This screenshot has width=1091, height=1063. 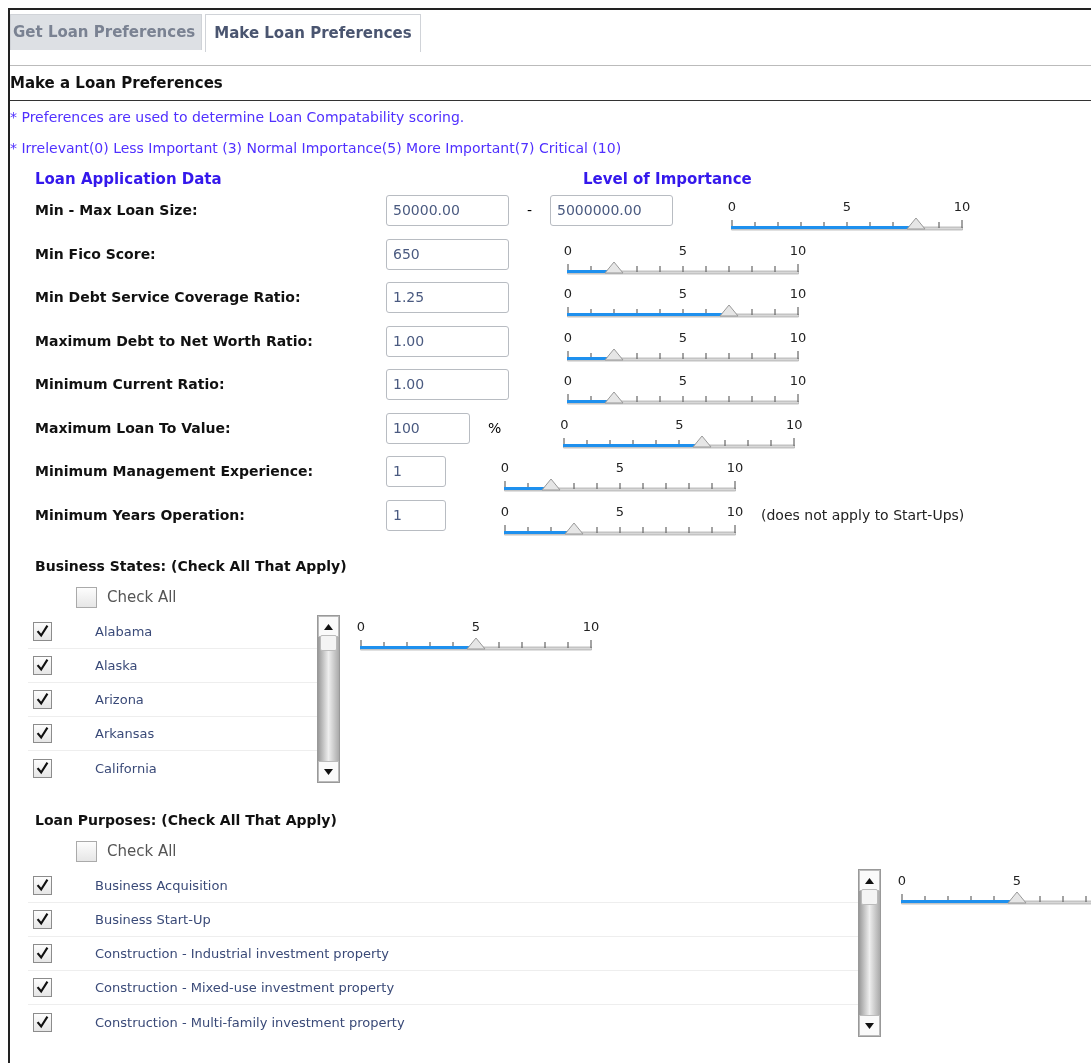 I want to click on list-item: Alaska, so click(x=116, y=665).